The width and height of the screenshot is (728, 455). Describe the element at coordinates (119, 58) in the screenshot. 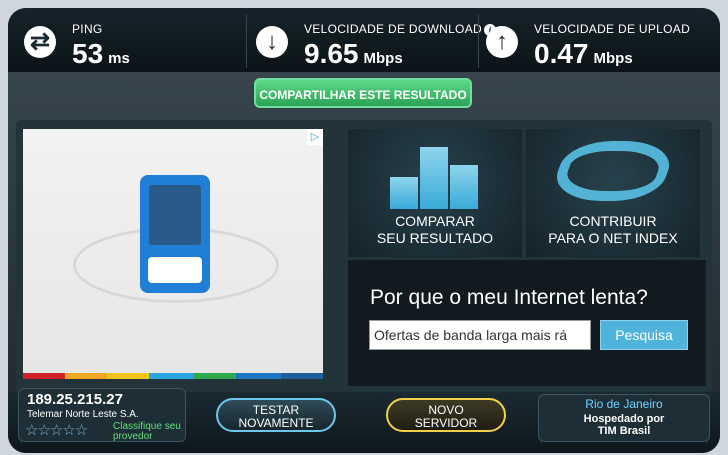

I see `ping-unit: ms` at that location.